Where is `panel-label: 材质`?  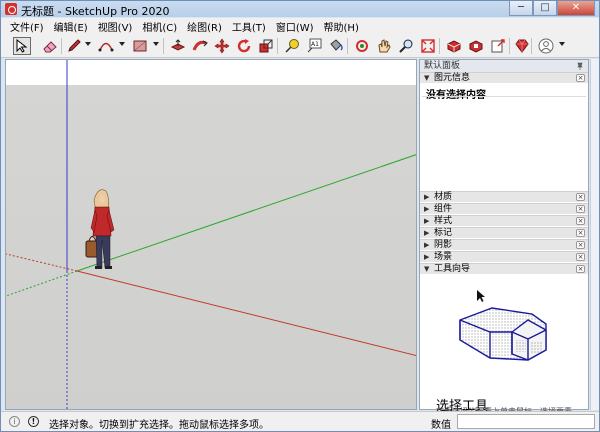 panel-label: 材质 is located at coordinates (443, 197).